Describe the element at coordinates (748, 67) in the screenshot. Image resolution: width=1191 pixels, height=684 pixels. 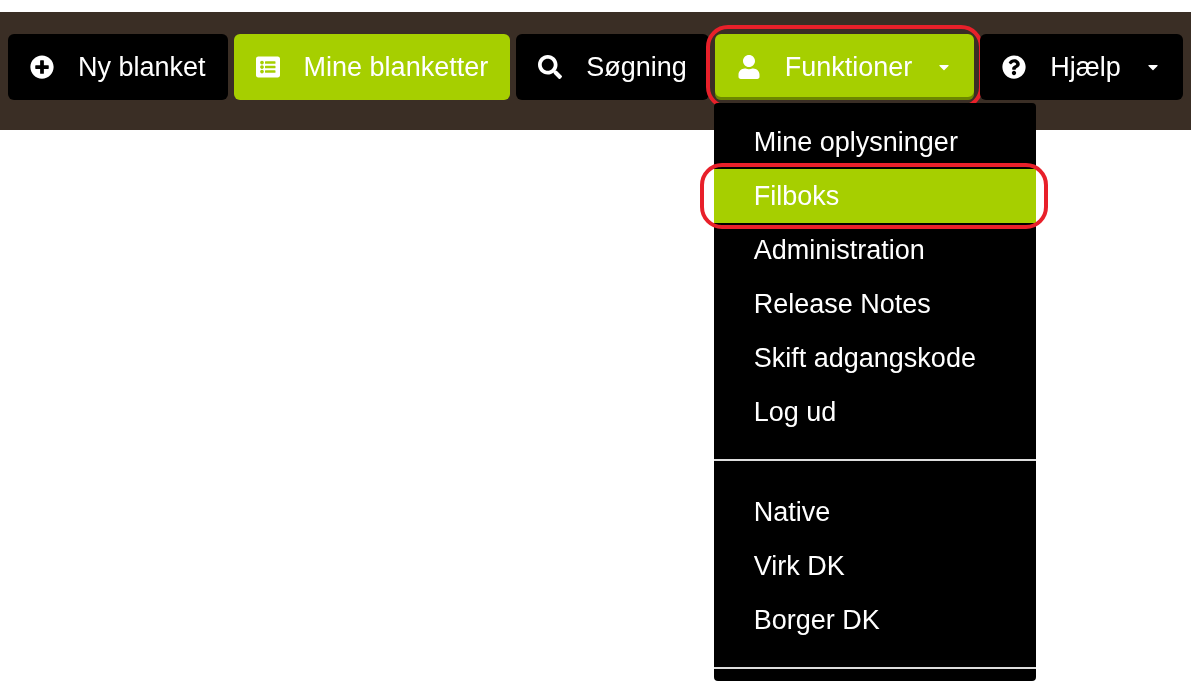
I see `user-icon` at that location.